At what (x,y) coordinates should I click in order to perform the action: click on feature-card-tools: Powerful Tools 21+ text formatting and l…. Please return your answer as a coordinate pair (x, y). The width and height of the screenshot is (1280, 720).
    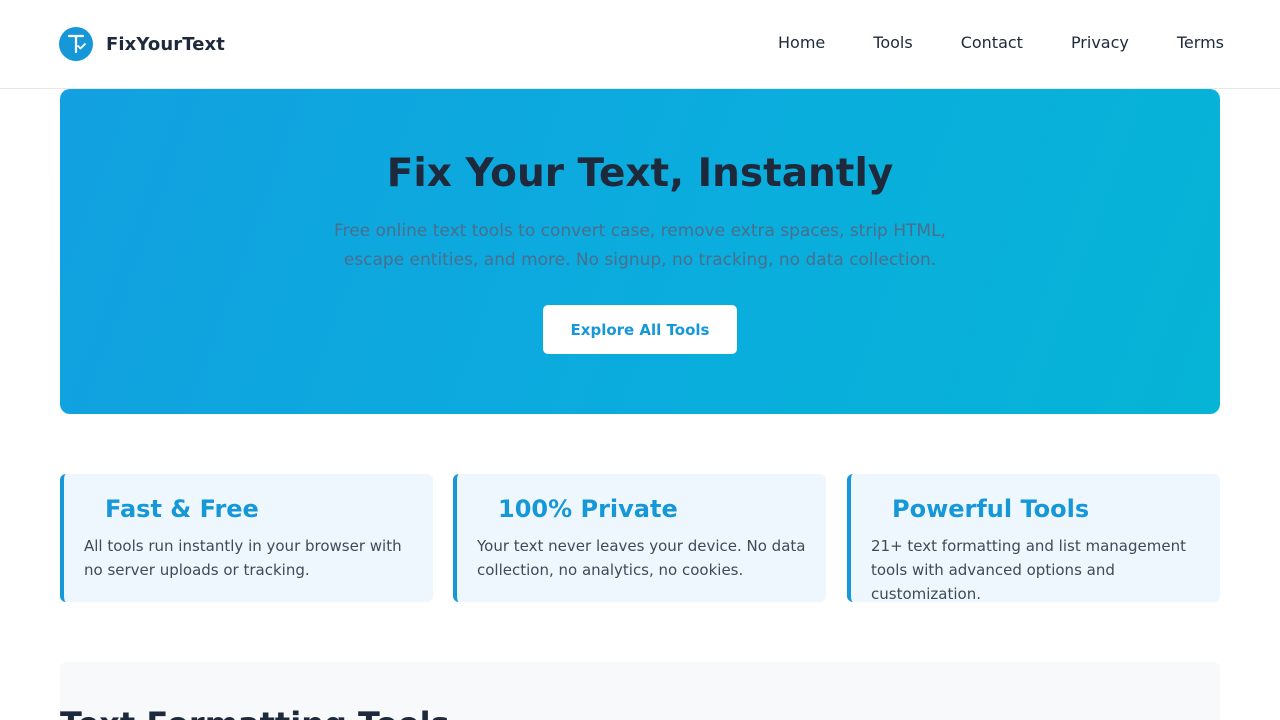
    Looking at the image, I should click on (1033, 538).